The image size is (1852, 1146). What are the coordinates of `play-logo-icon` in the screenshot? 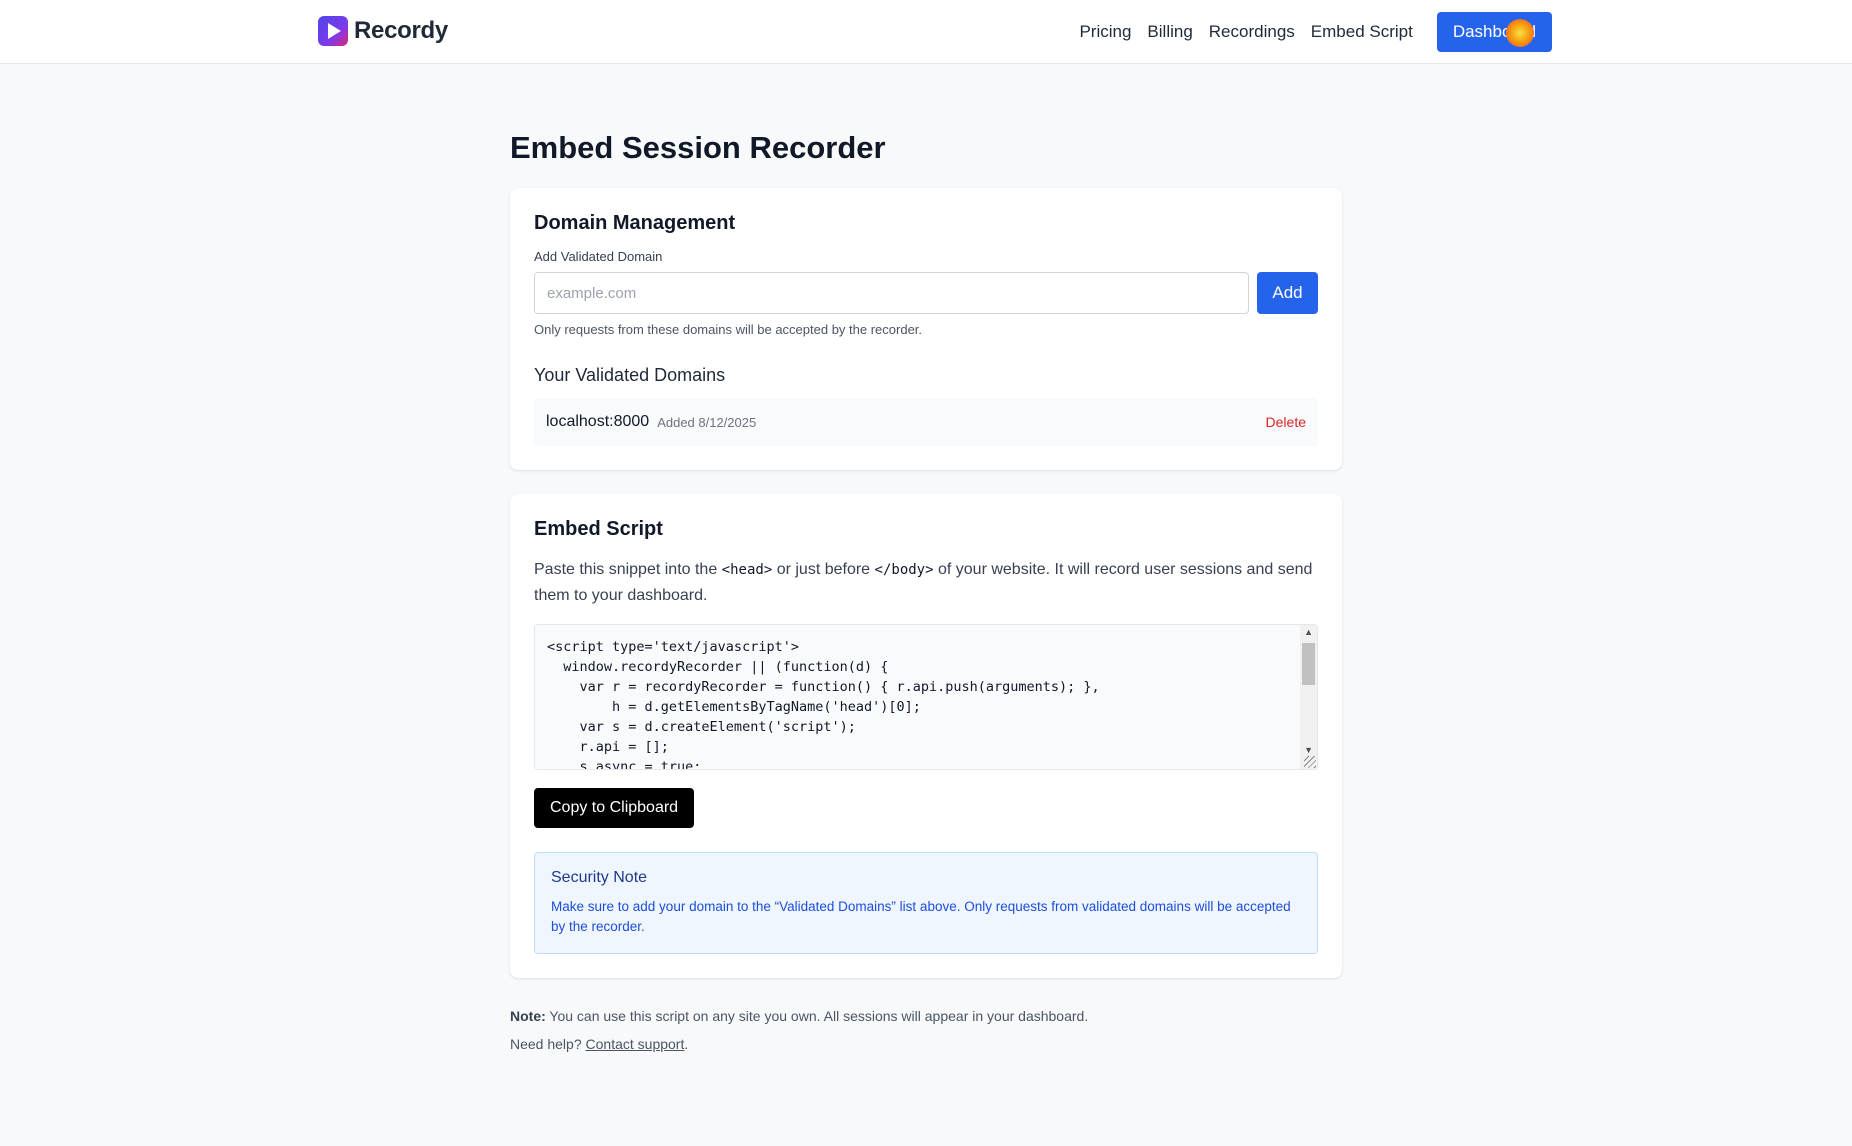 It's located at (333, 31).